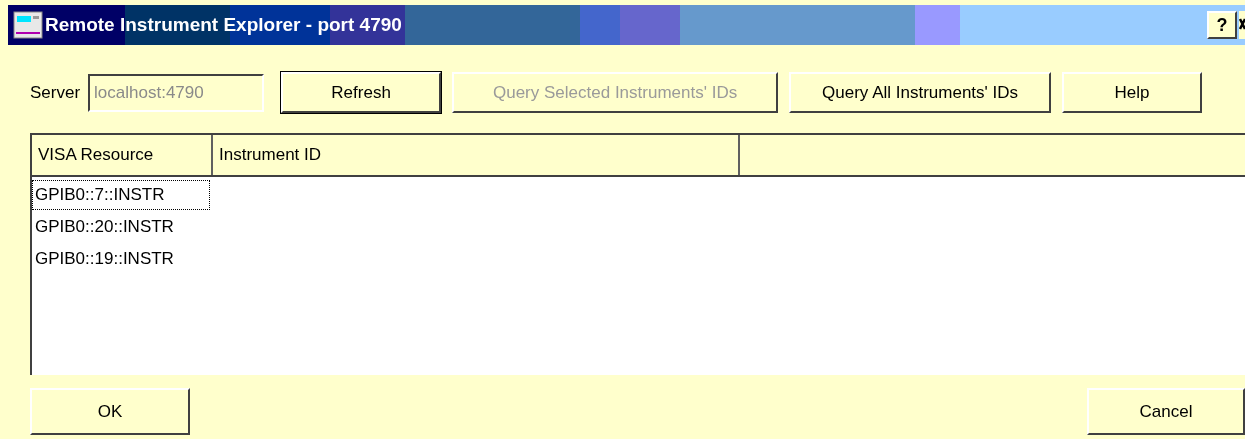 The width and height of the screenshot is (1245, 439). I want to click on dialog-button: OK, so click(110, 411).